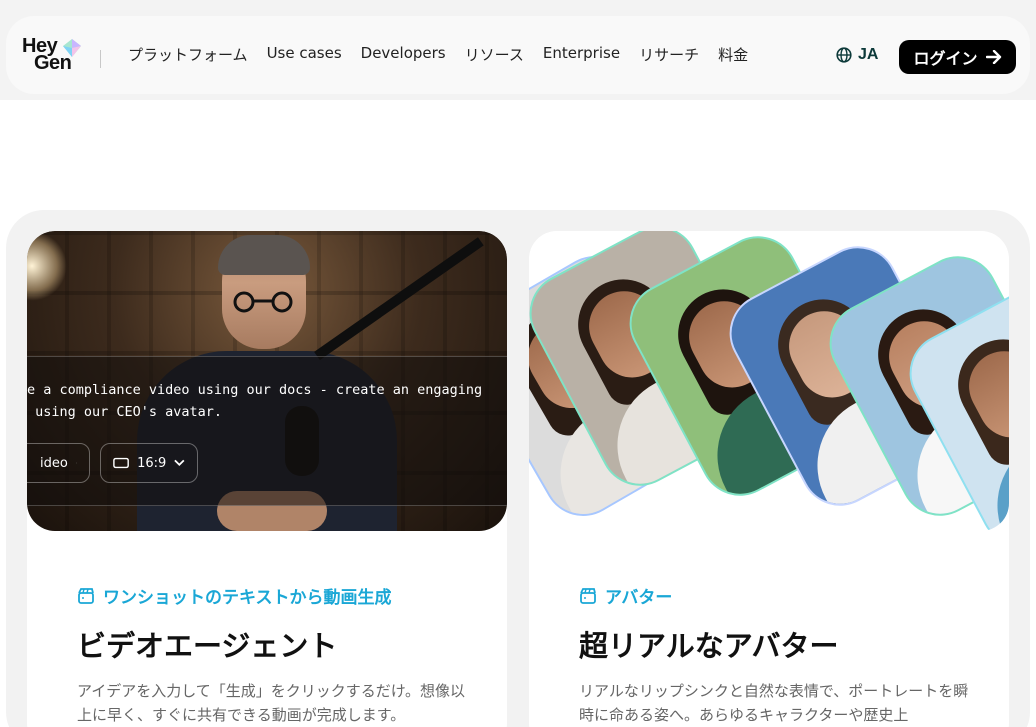 The image size is (1036, 727). I want to click on presenter-hair, so click(264, 255).